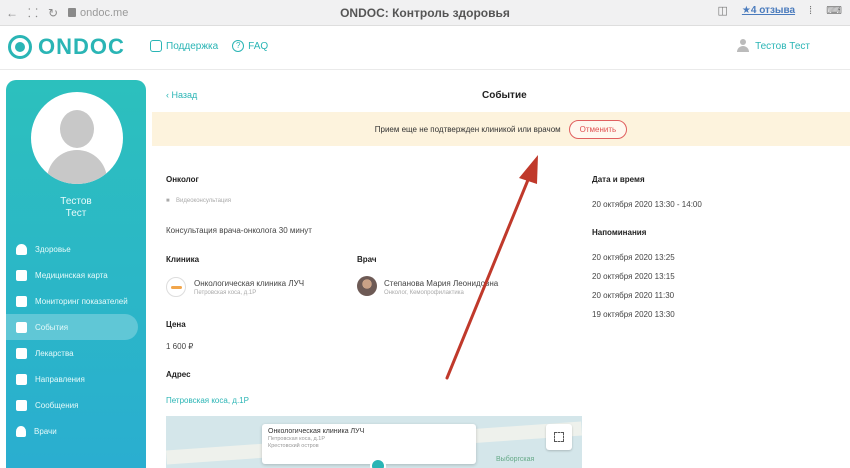 This screenshot has height=468, width=850. I want to click on ondoc-logo: ONDOC, so click(66, 47).